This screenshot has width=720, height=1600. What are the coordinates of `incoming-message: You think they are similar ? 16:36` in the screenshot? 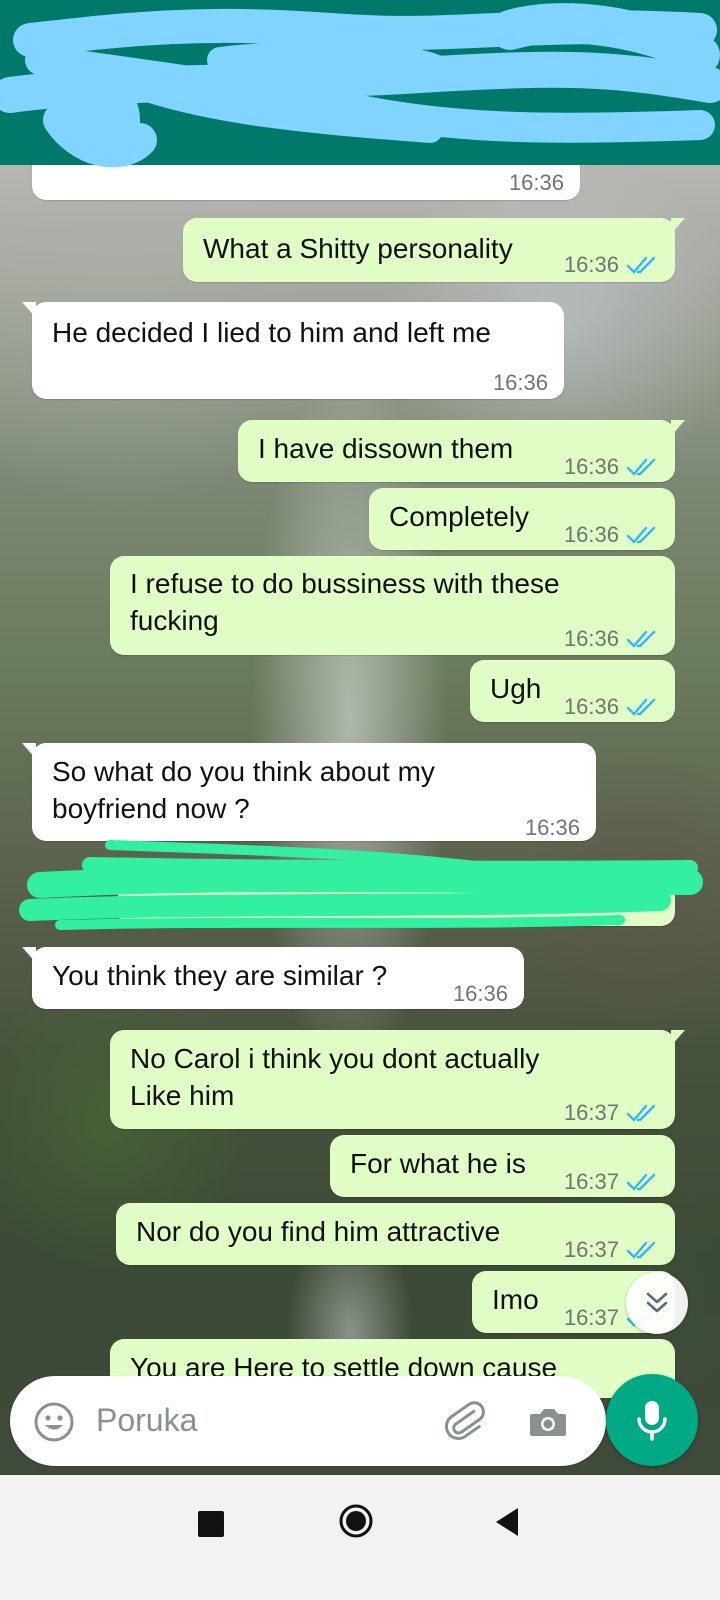 It's located at (273, 978).